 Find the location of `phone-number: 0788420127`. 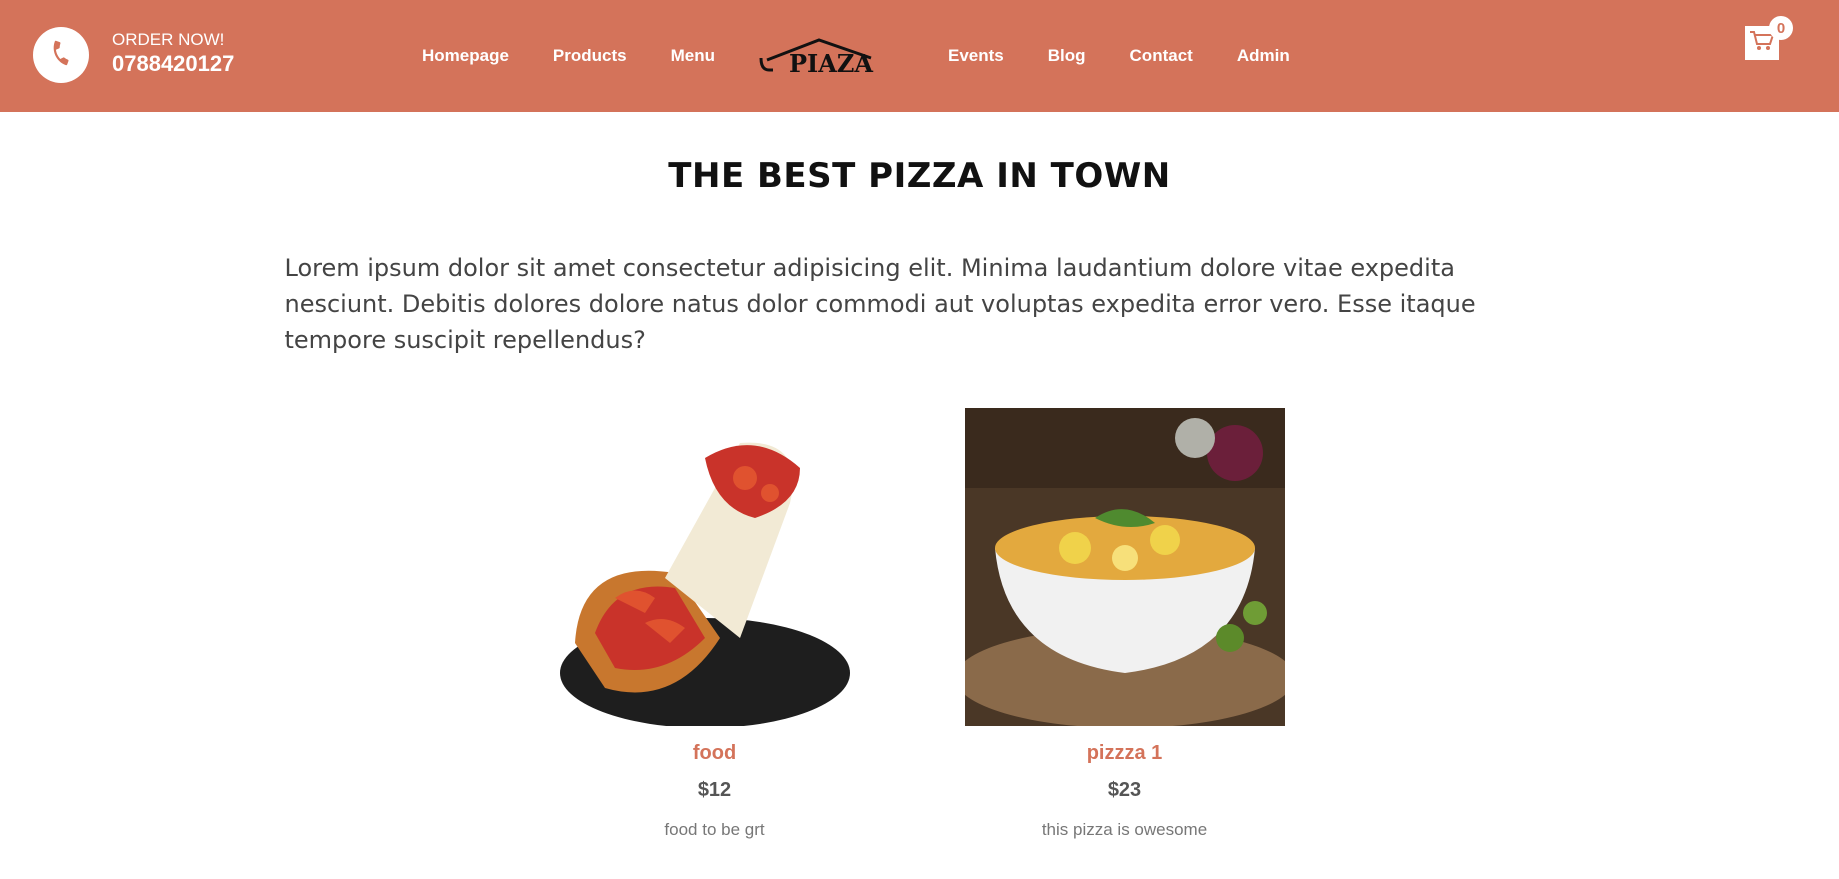

phone-number: 0788420127 is located at coordinates (173, 63).